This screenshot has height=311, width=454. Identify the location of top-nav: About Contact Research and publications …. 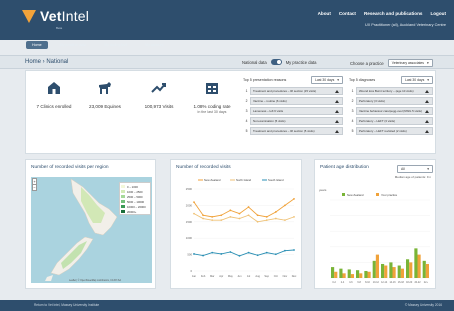
(382, 13).